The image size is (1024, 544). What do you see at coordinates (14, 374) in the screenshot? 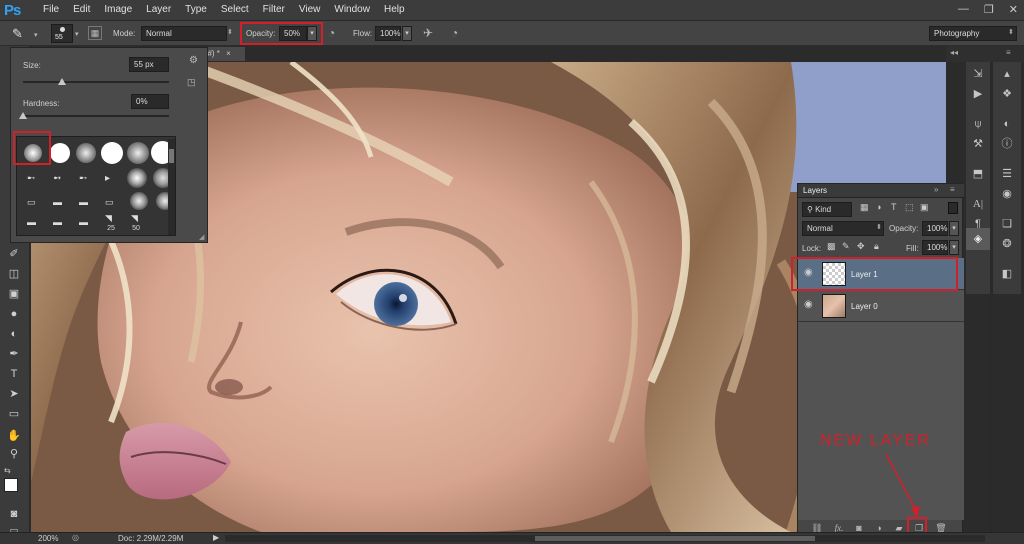
I see `type-tool-icon: T` at bounding box center [14, 374].